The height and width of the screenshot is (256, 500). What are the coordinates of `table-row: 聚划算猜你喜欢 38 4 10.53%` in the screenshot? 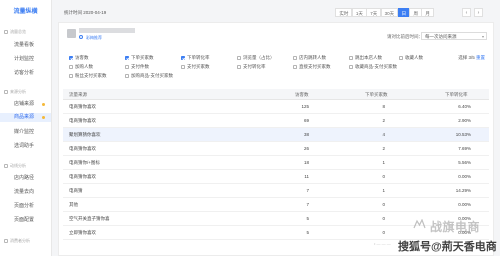 It's located at (276, 135).